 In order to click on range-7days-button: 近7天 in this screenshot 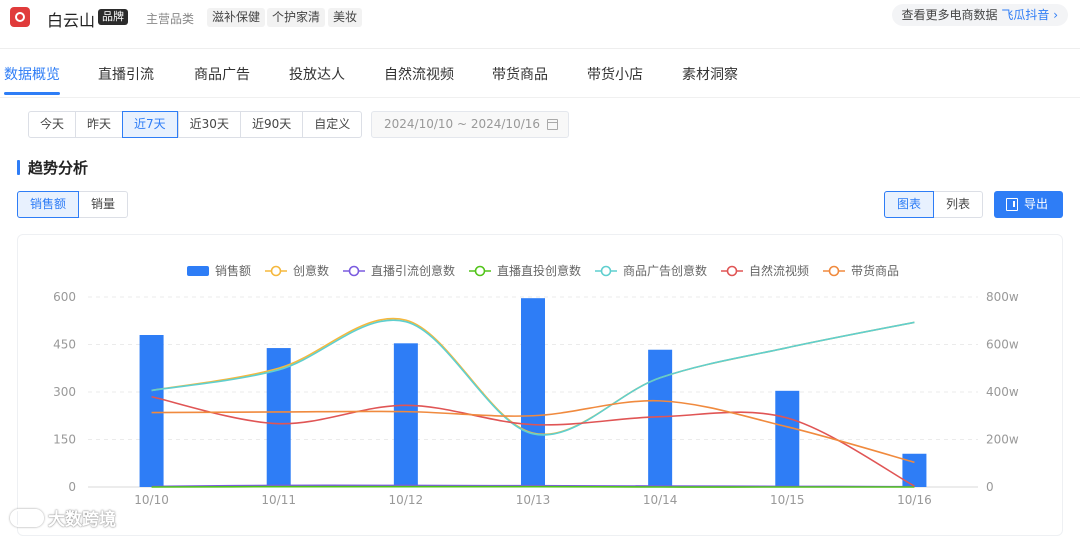, I will do `click(150, 124)`.